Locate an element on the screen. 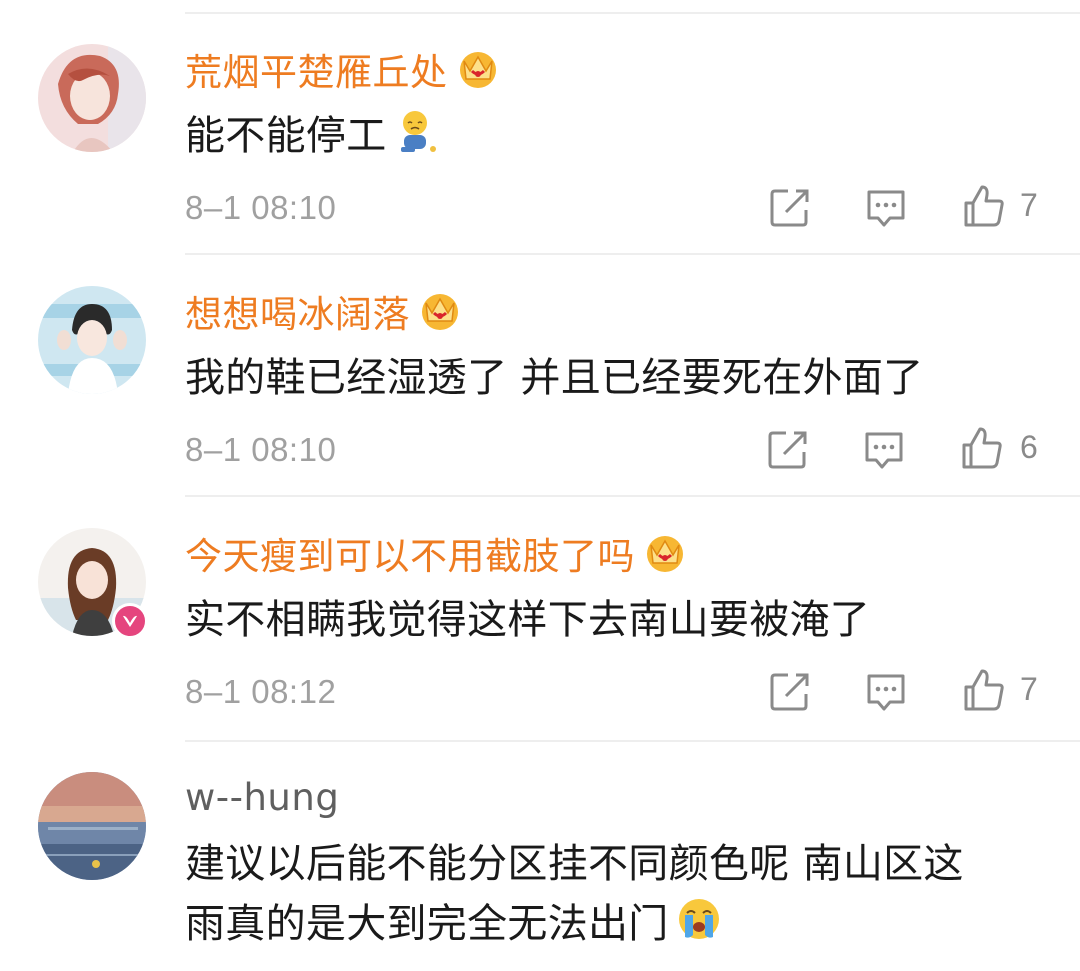 This screenshot has width=1080, height=971. username-row: 荒烟平楚雁丘处 is located at coordinates (342, 69).